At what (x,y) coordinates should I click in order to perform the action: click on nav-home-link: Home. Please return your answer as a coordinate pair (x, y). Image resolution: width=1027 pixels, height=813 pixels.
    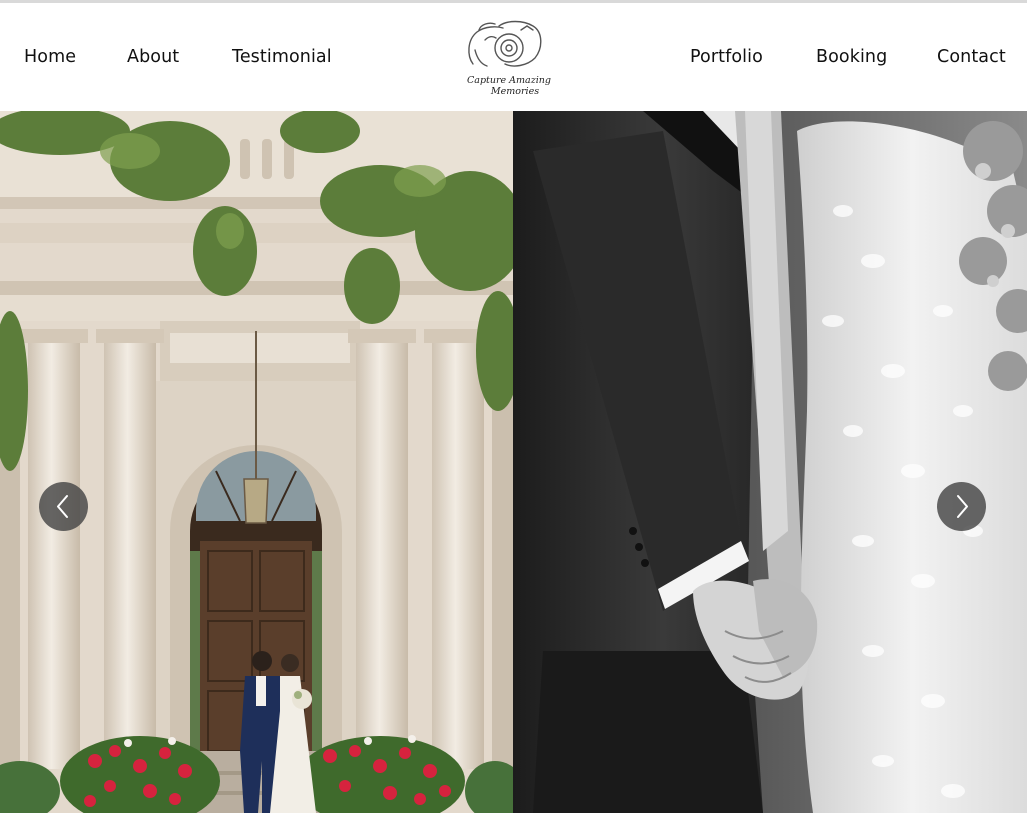
    Looking at the image, I should click on (50, 57).